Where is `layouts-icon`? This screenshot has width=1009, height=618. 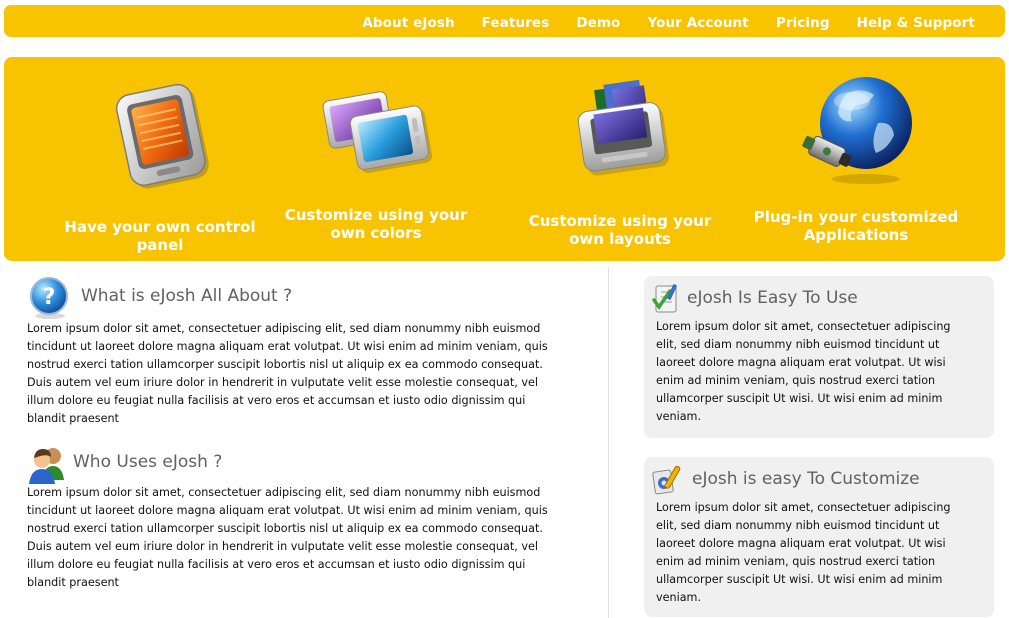
layouts-icon is located at coordinates (620, 131).